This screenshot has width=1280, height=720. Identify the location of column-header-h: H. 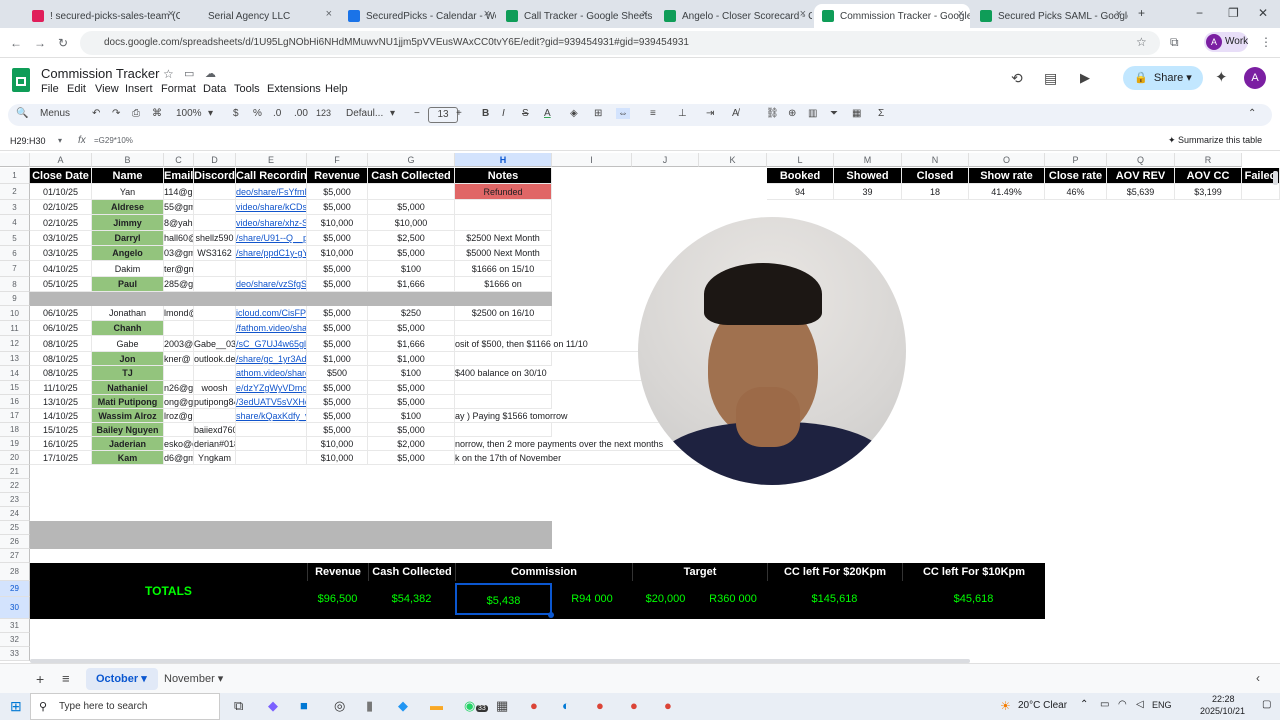
(503, 160).